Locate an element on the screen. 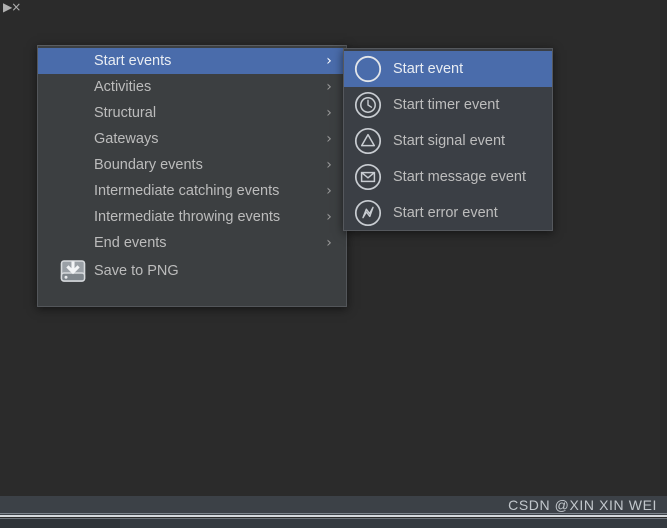  menu-item-label: End events is located at coordinates (130, 243).